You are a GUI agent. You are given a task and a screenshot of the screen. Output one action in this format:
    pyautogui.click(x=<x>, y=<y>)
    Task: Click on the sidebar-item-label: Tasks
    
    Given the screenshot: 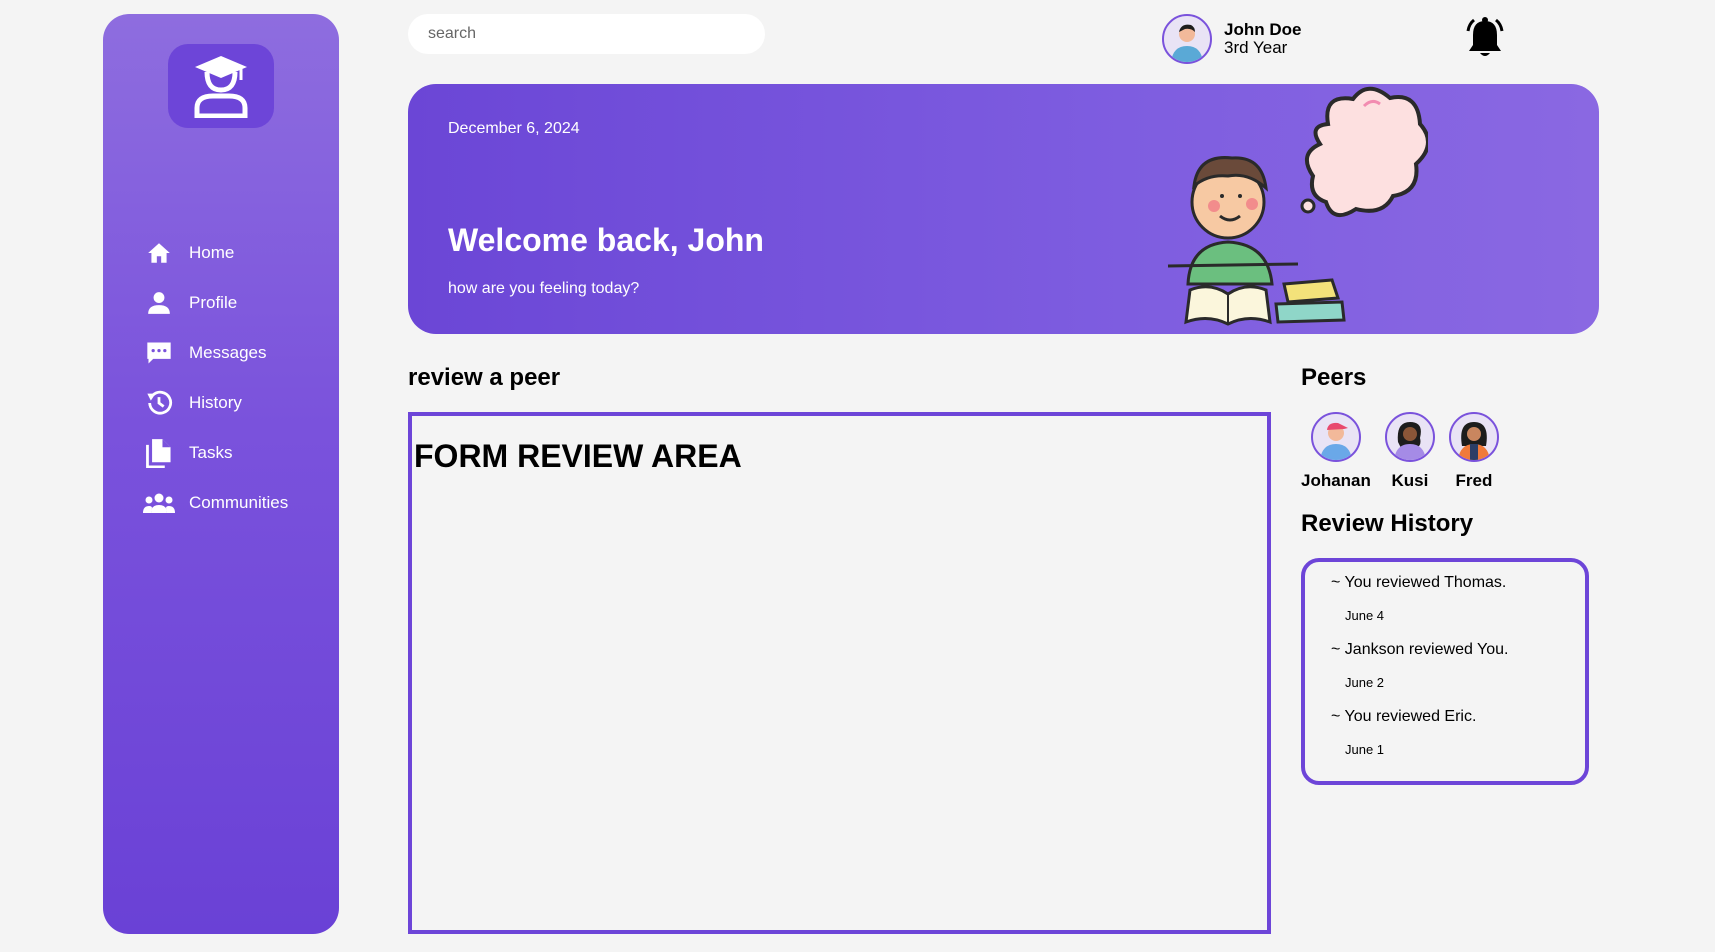 What is the action you would take?
    pyautogui.click(x=211, y=452)
    